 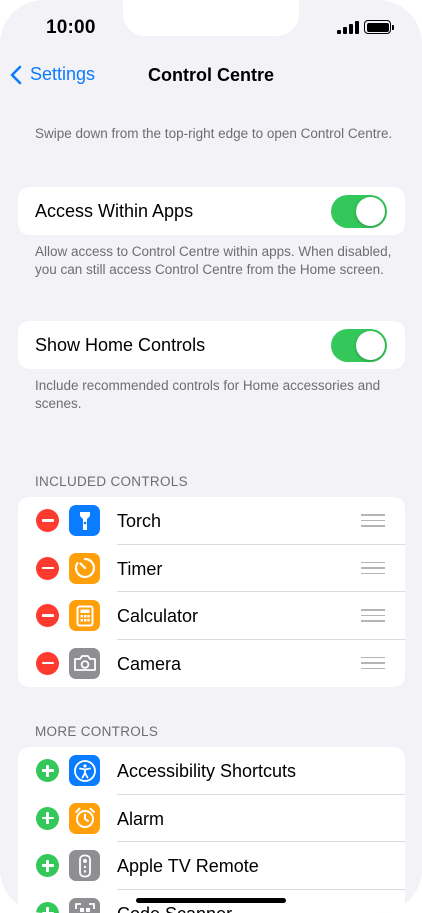 What do you see at coordinates (111, 481) in the screenshot?
I see `included-controls-header: INCLUDED CONTROLS` at bounding box center [111, 481].